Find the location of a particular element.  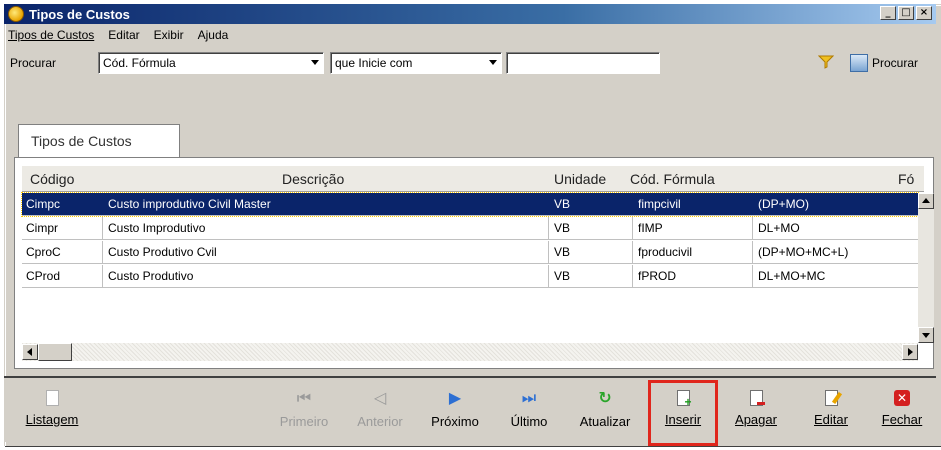

table-header: Código Descrição Unidade Cód. Fórmula Fó is located at coordinates (473, 179).